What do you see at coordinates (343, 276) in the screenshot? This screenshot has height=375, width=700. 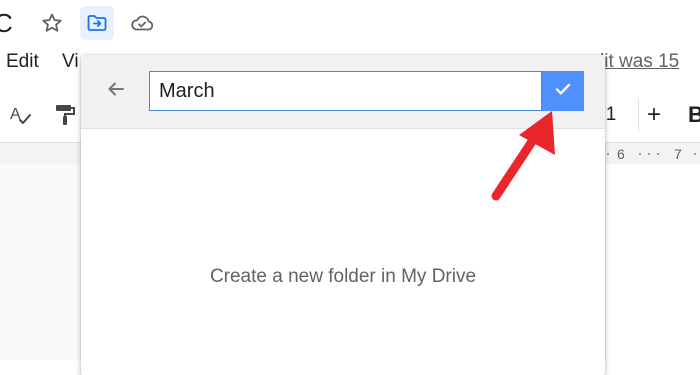 I see `create-folder-message: Create a new folder in My Drive` at bounding box center [343, 276].